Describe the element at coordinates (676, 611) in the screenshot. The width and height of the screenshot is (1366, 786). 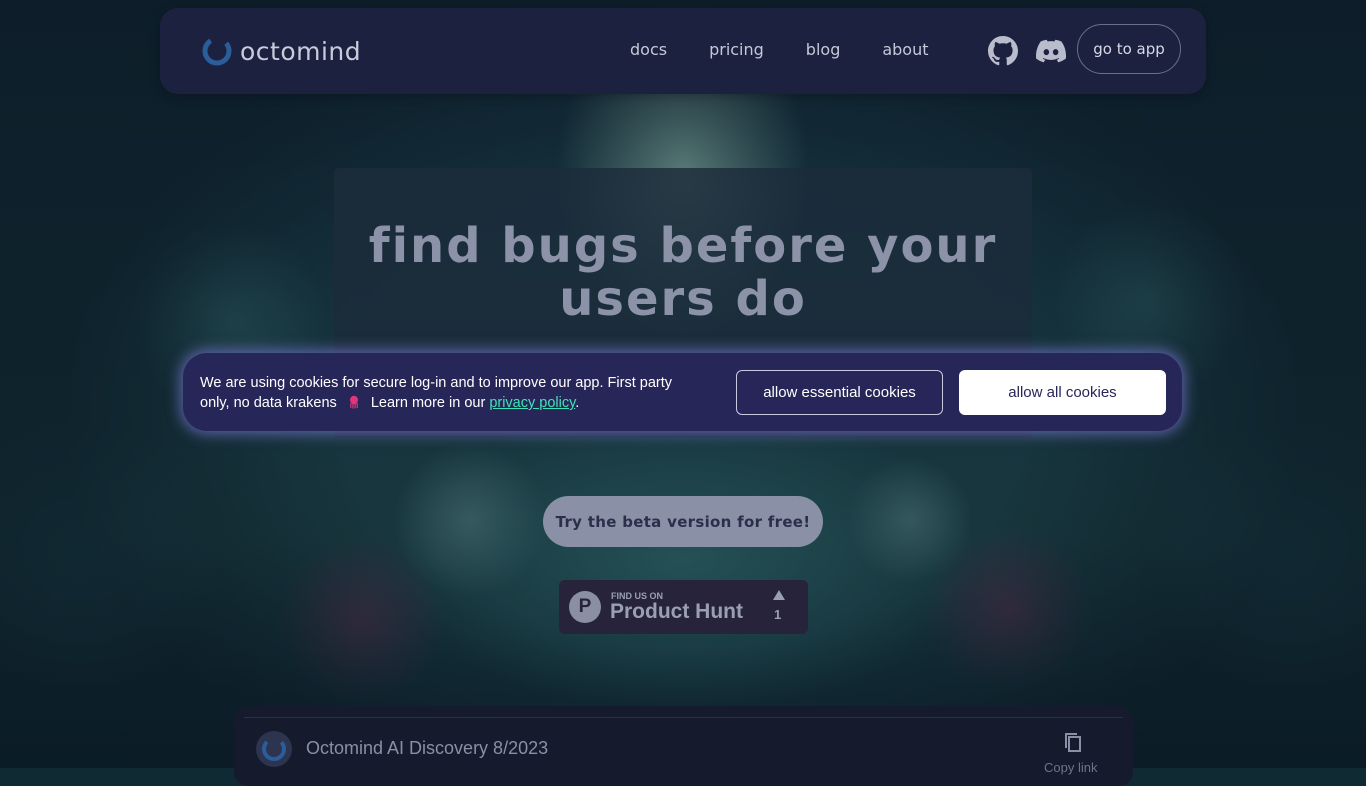
I see `product-hunt-name: Product Hunt` at that location.